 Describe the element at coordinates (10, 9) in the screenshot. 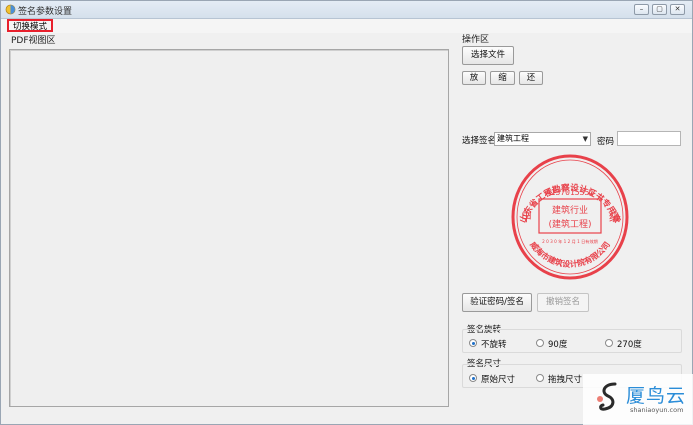

I see `app-icon` at that location.